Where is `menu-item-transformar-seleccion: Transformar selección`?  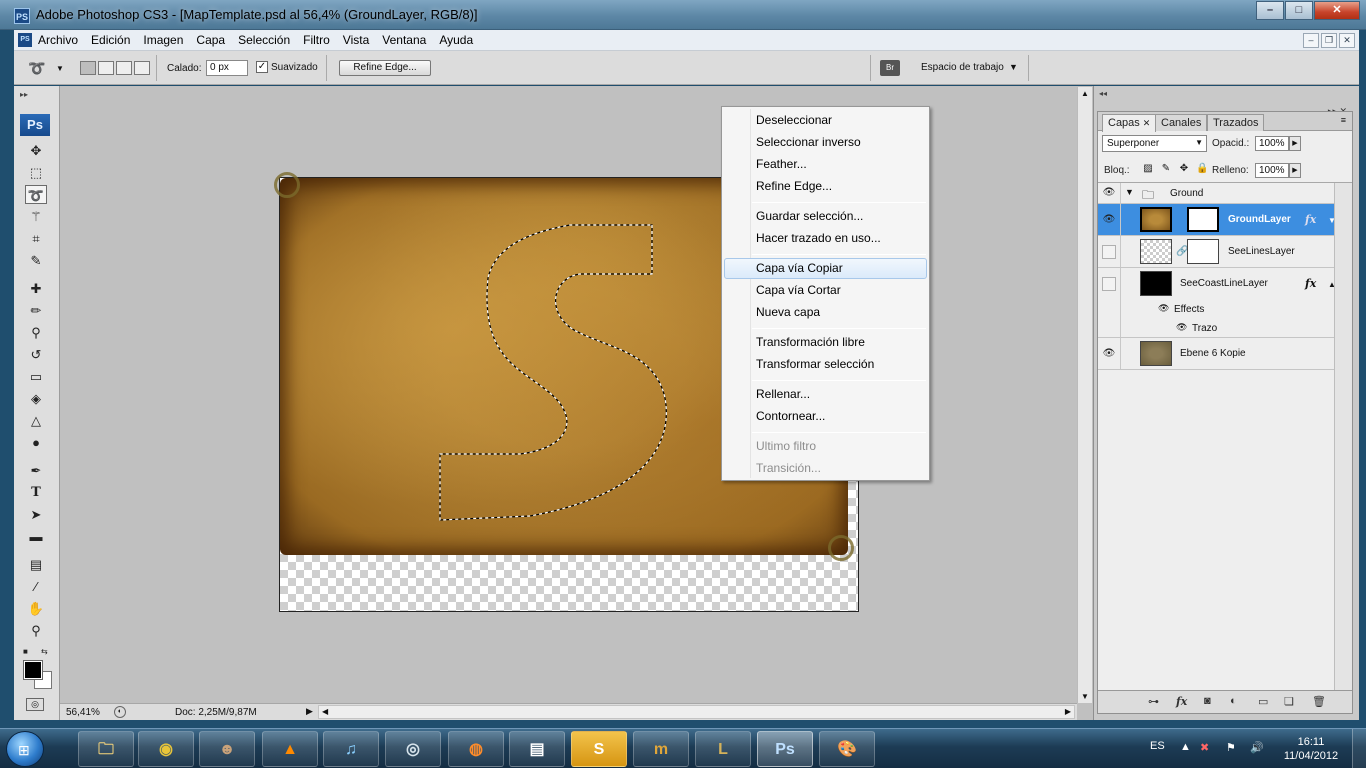 menu-item-transformar-seleccion: Transformar selección is located at coordinates (815, 364).